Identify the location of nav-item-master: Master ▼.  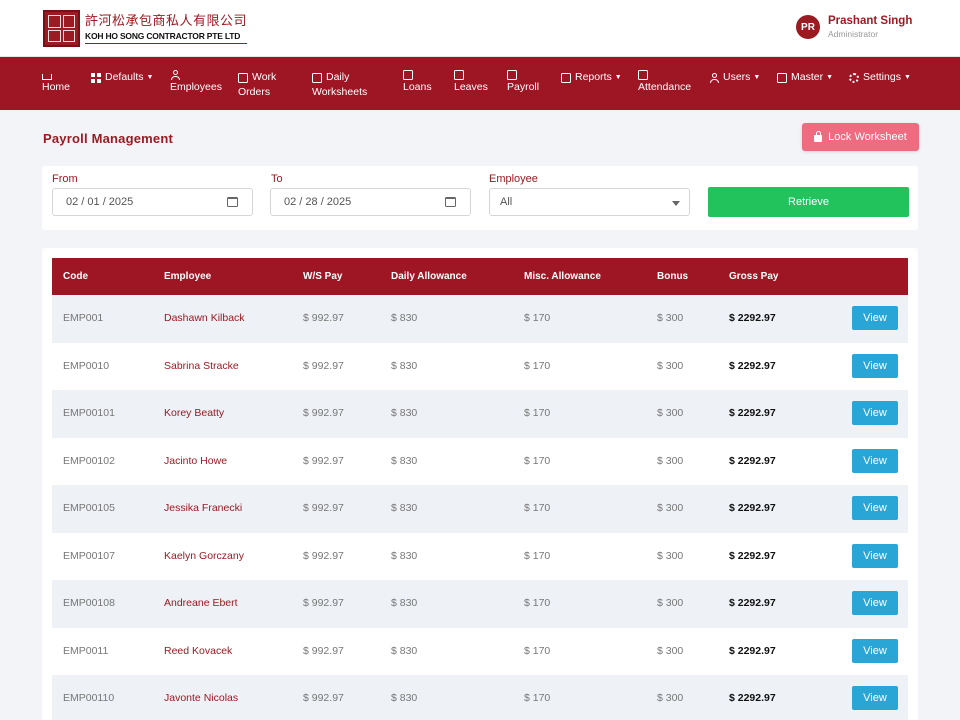
(805, 77).